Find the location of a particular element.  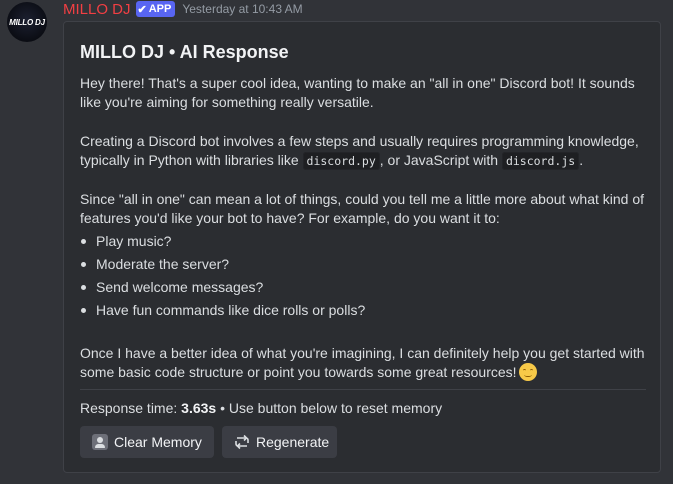

paragraph-requirements-text-2: , or JavaScript with is located at coordinates (440, 160).